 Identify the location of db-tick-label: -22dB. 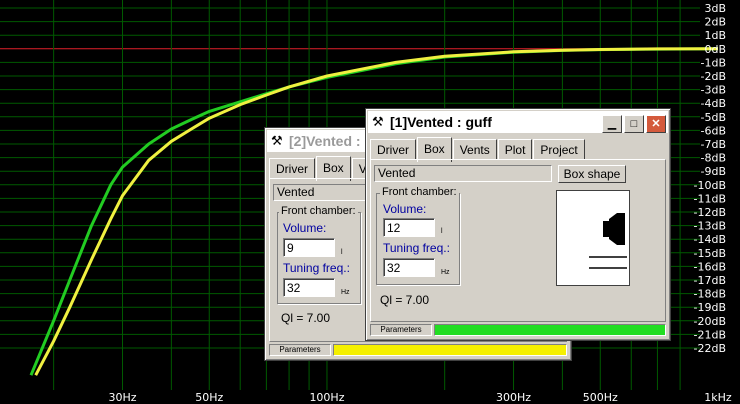
(710, 348).